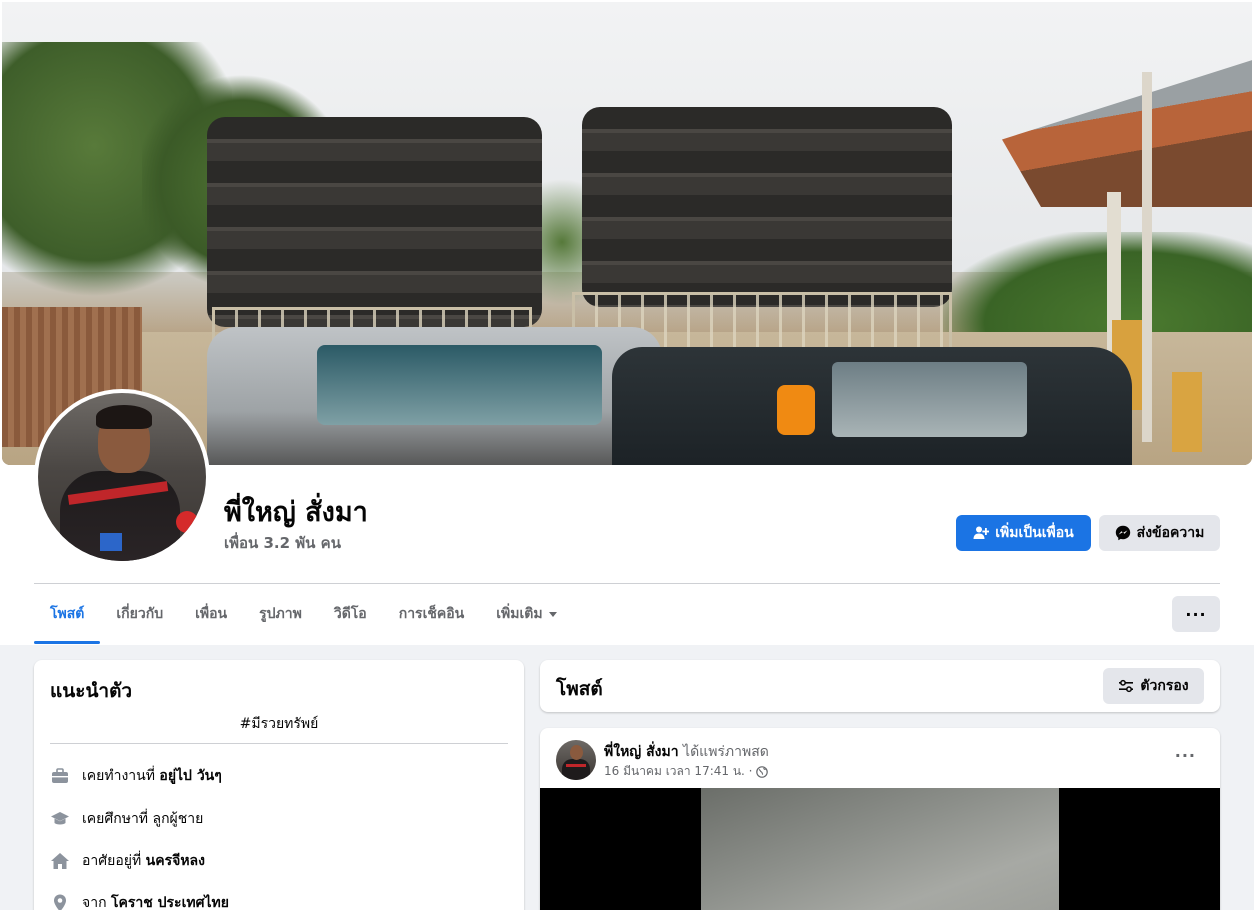  Describe the element at coordinates (880, 686) in the screenshot. I see `posts-header-card: โพสต์ ตัวกรอง` at that location.